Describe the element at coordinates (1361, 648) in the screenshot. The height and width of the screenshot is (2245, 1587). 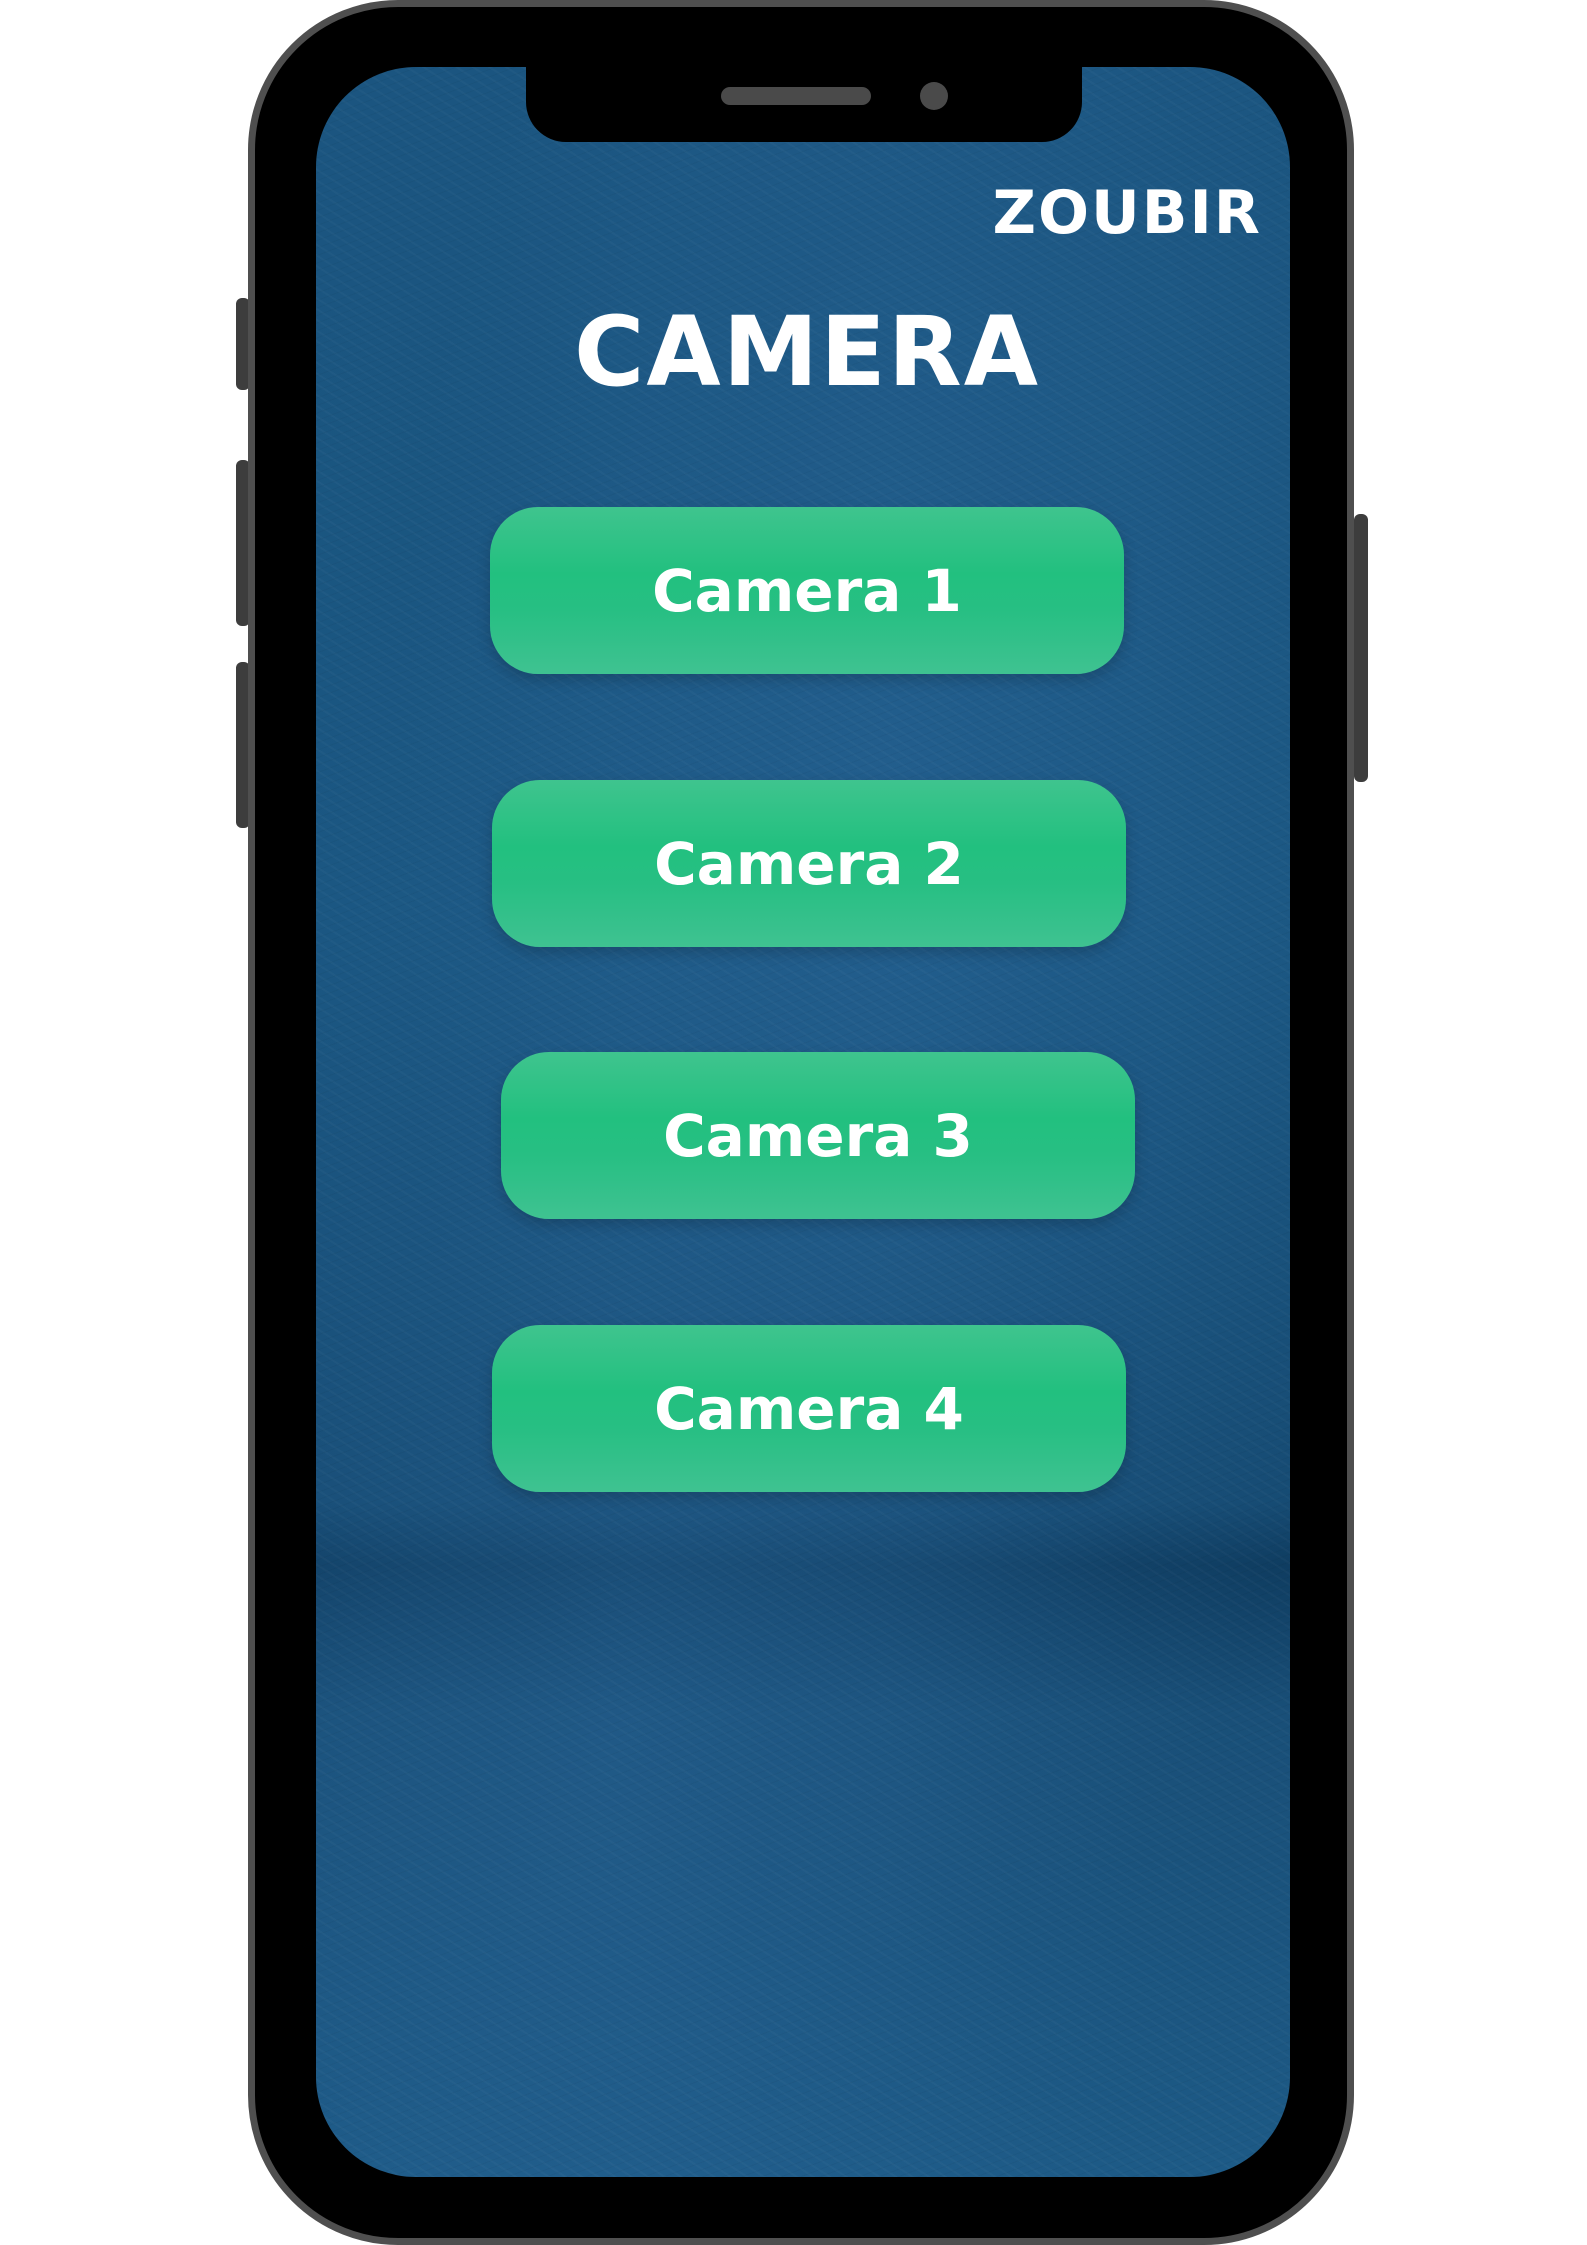
I see `phone-power-button` at that location.